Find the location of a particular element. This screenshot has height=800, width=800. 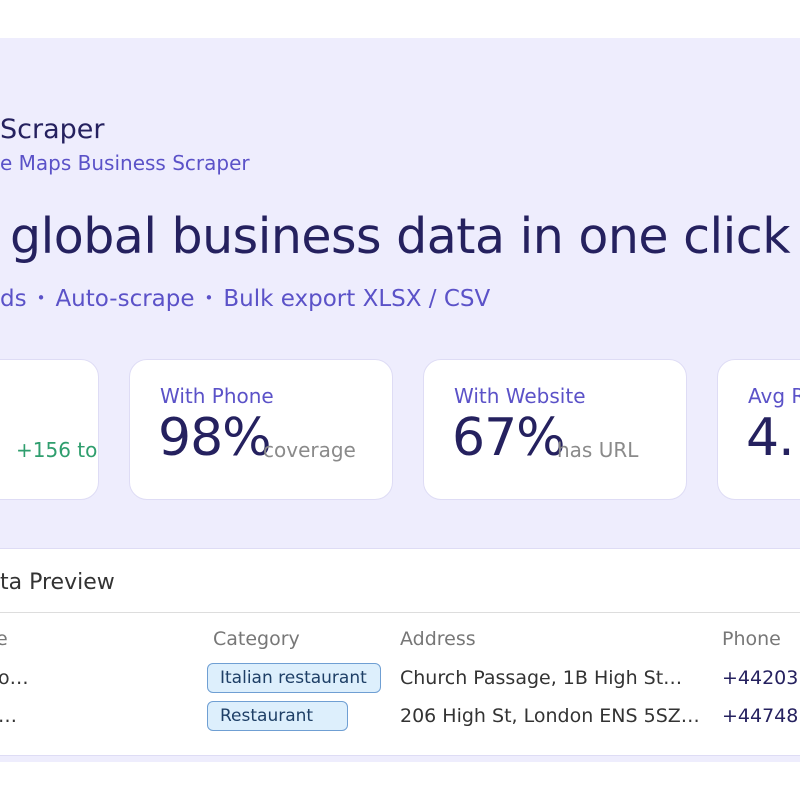

stat-value: 67% is located at coordinates (509, 438).